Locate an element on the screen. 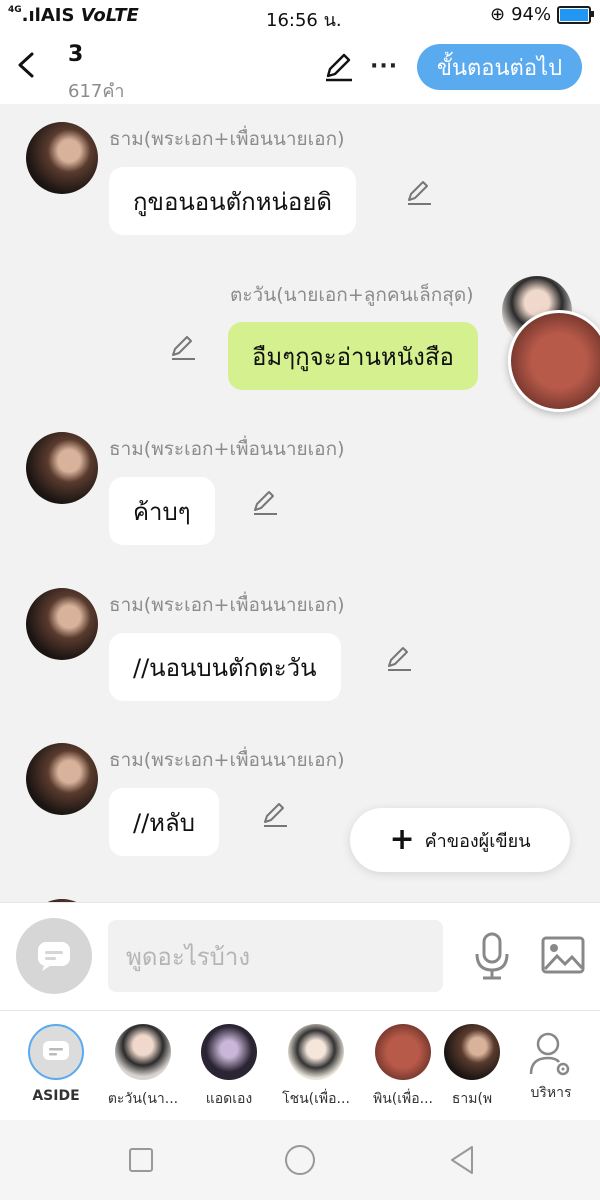  message-bubble-own: อืมๆกูจะอ่านหนังสือ is located at coordinates (353, 356).